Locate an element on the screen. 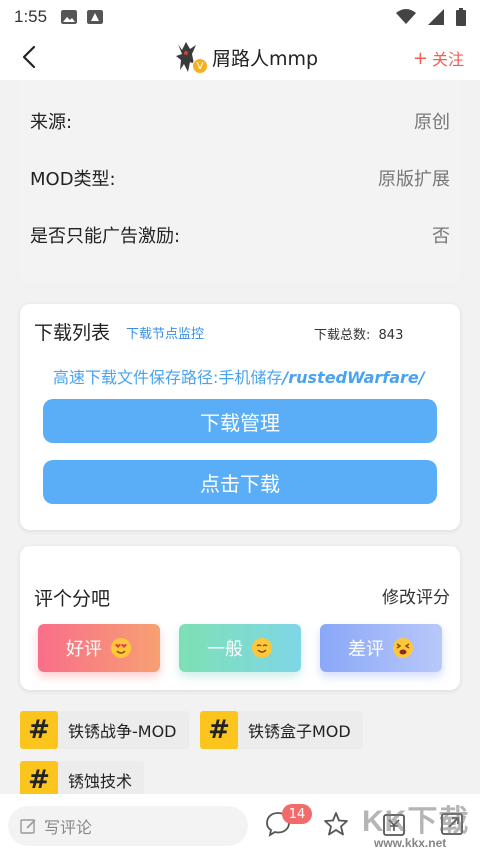  info-value: 原创 is located at coordinates (432, 122).